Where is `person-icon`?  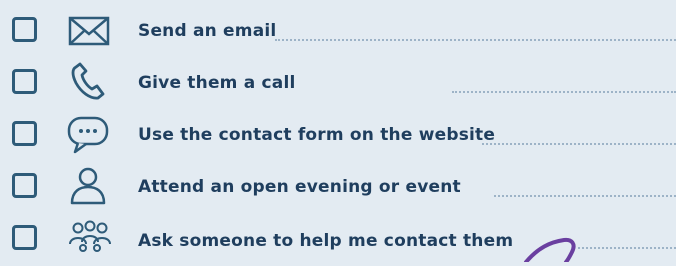 person-icon is located at coordinates (90, 186).